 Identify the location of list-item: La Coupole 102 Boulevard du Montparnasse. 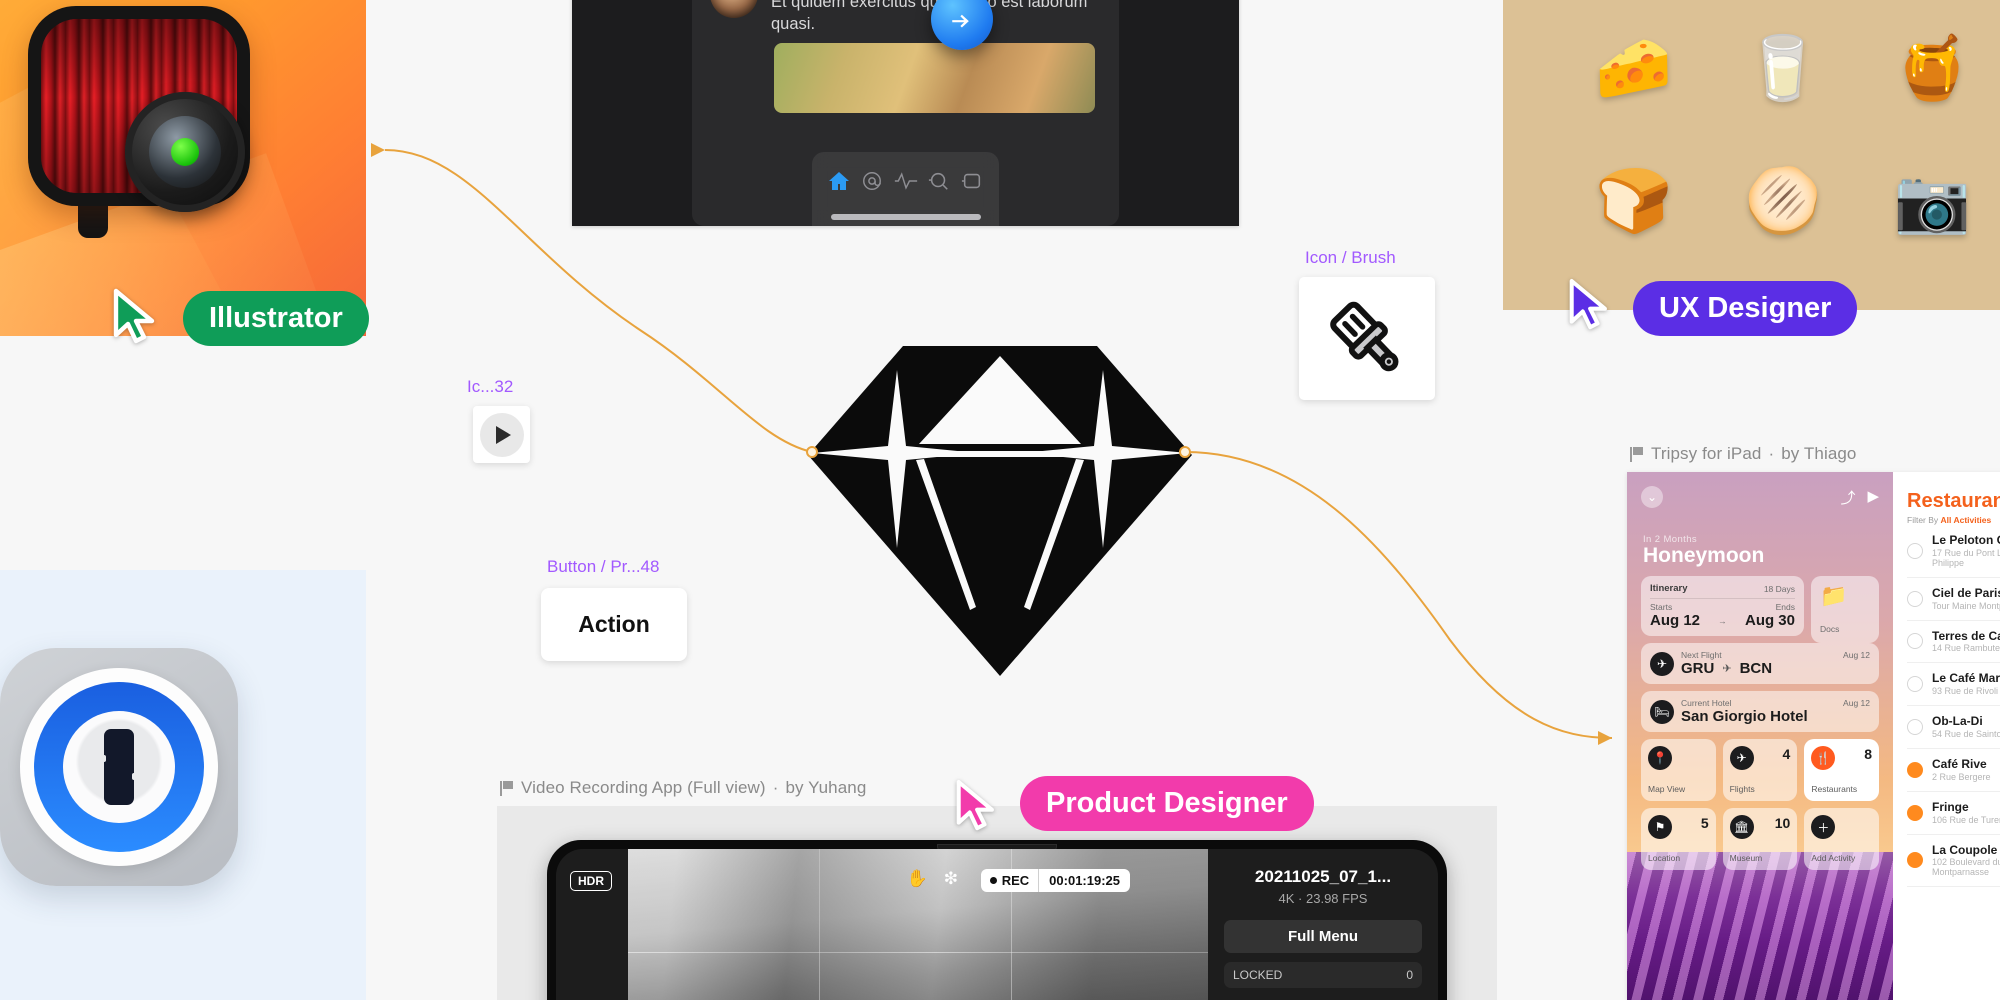
(1953, 861).